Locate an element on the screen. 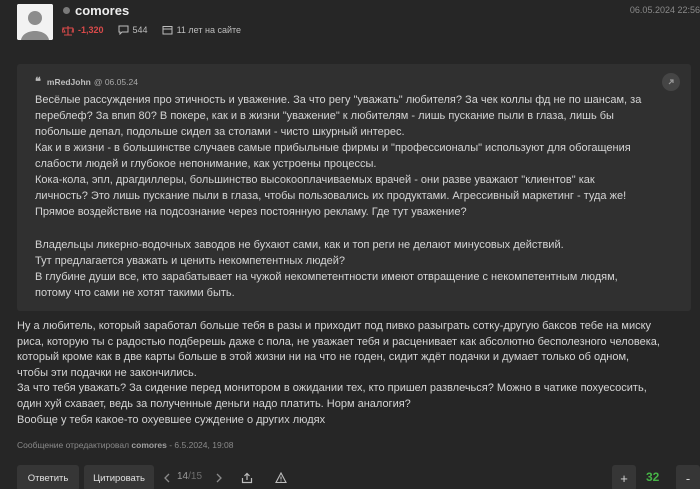 The width and height of the screenshot is (700, 489). share-button is located at coordinates (247, 477).